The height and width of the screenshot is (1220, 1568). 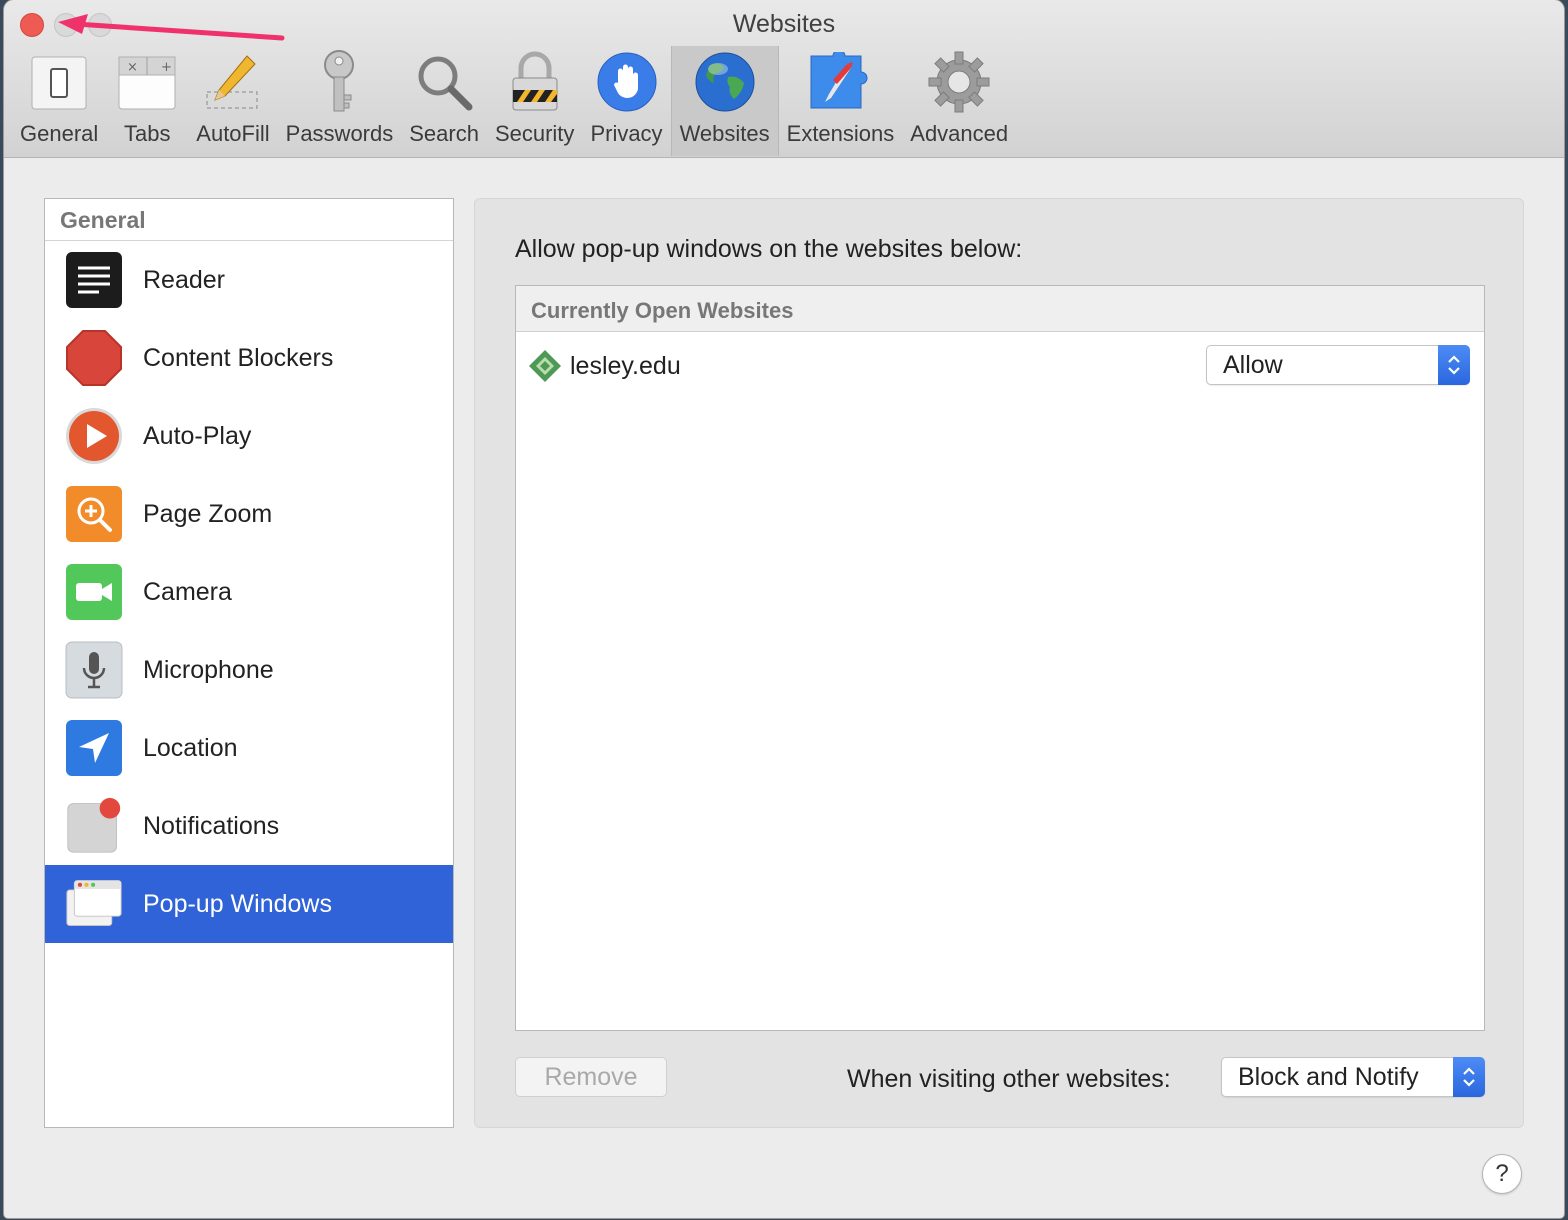 I want to click on sidebar-header: General, so click(x=249, y=220).